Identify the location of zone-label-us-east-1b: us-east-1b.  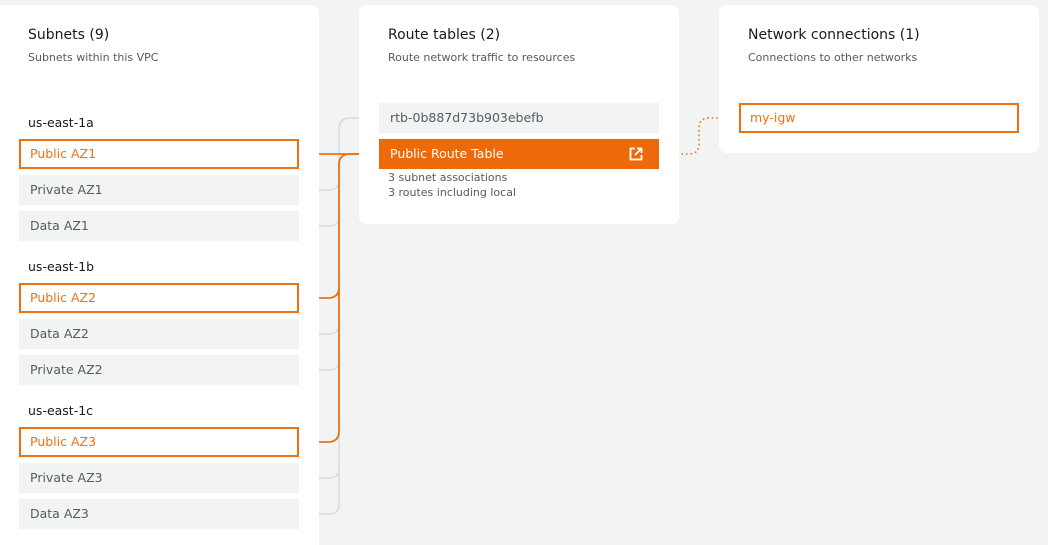
(61, 266).